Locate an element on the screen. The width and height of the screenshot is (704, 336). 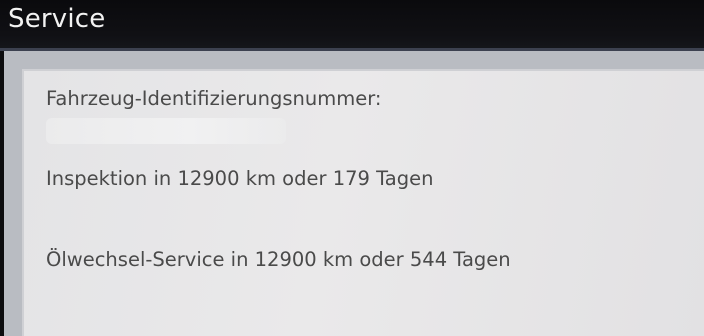
inspection-info: Inspektion in 12900 km oder 179 Tagen is located at coordinates (240, 178).